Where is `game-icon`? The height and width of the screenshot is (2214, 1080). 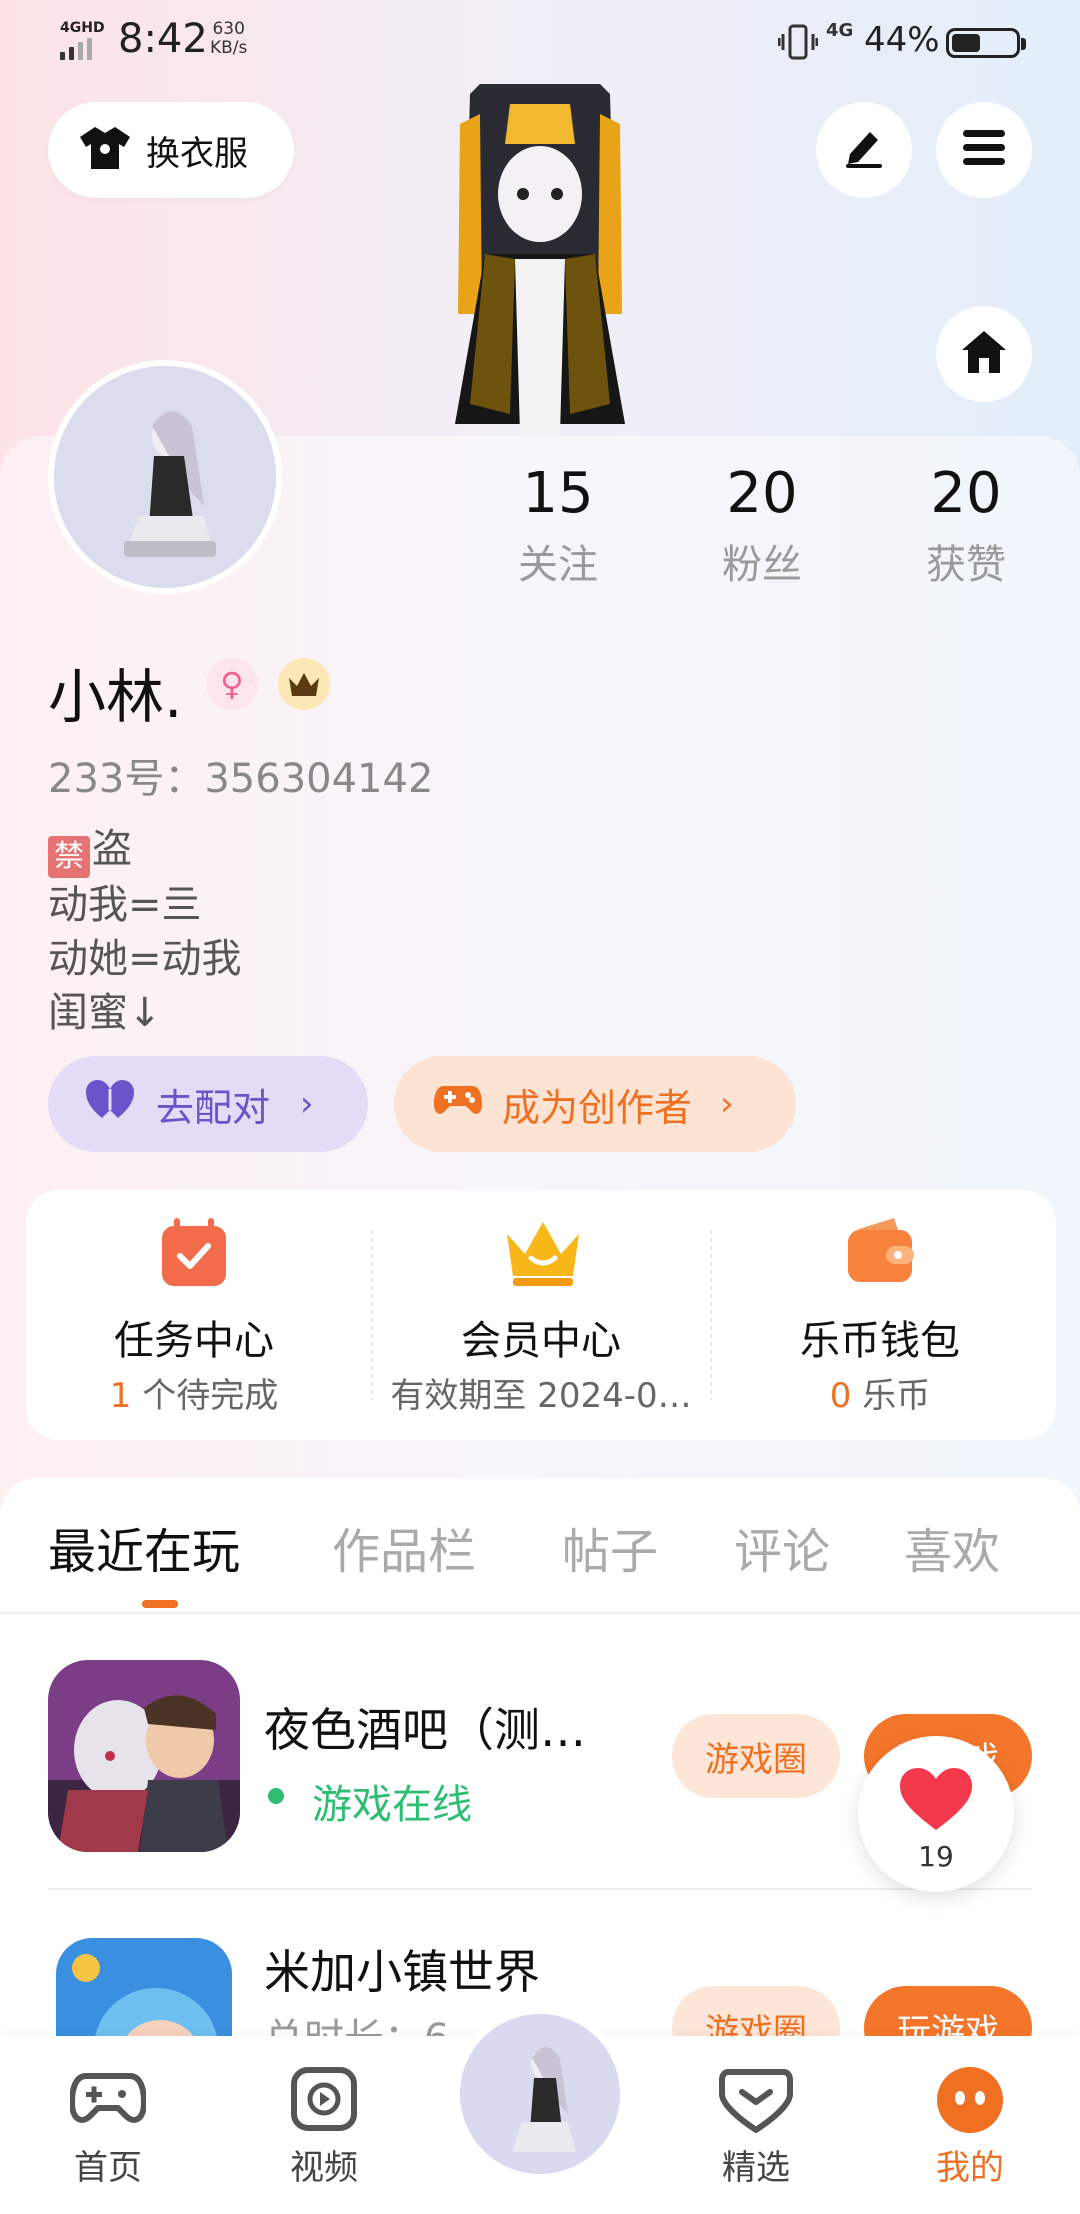 game-icon is located at coordinates (144, 1756).